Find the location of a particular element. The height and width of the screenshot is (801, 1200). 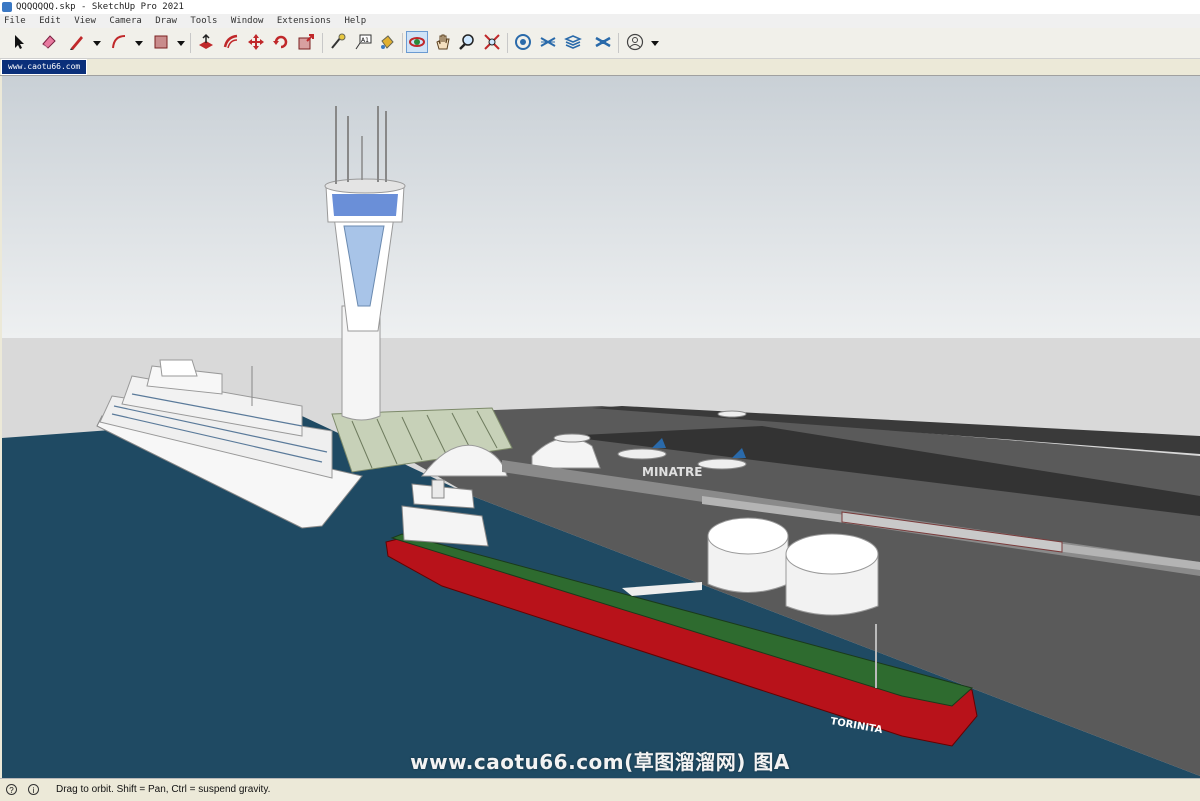

zoom-extents-icon is located at coordinates (492, 42).